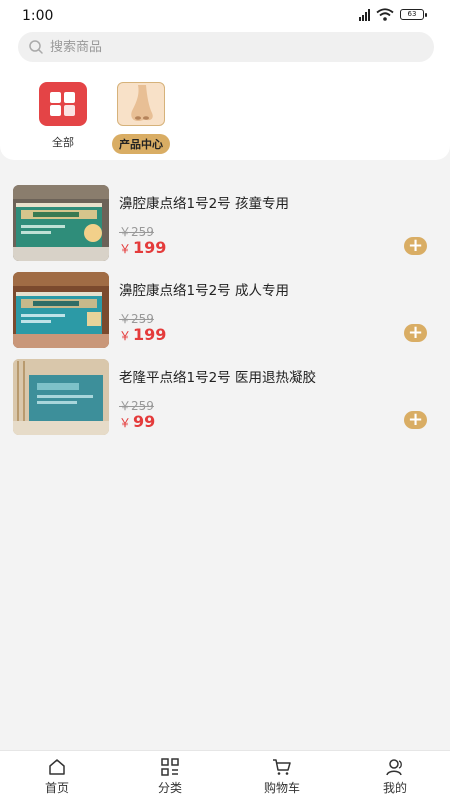 This screenshot has width=450, height=800. What do you see at coordinates (225, 389) in the screenshot?
I see `product-item: 老隆平点络1号2号 医用退热凝胶 ￥259 ￥ 99 +` at bounding box center [225, 389].